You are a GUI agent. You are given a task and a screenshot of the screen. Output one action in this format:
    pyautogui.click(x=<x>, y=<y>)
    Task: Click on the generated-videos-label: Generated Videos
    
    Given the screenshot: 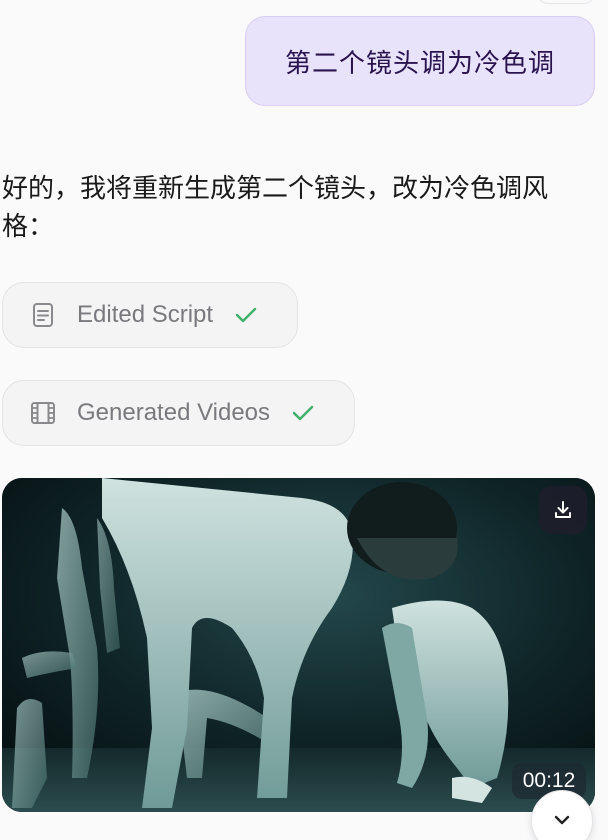 What is the action you would take?
    pyautogui.click(x=174, y=412)
    